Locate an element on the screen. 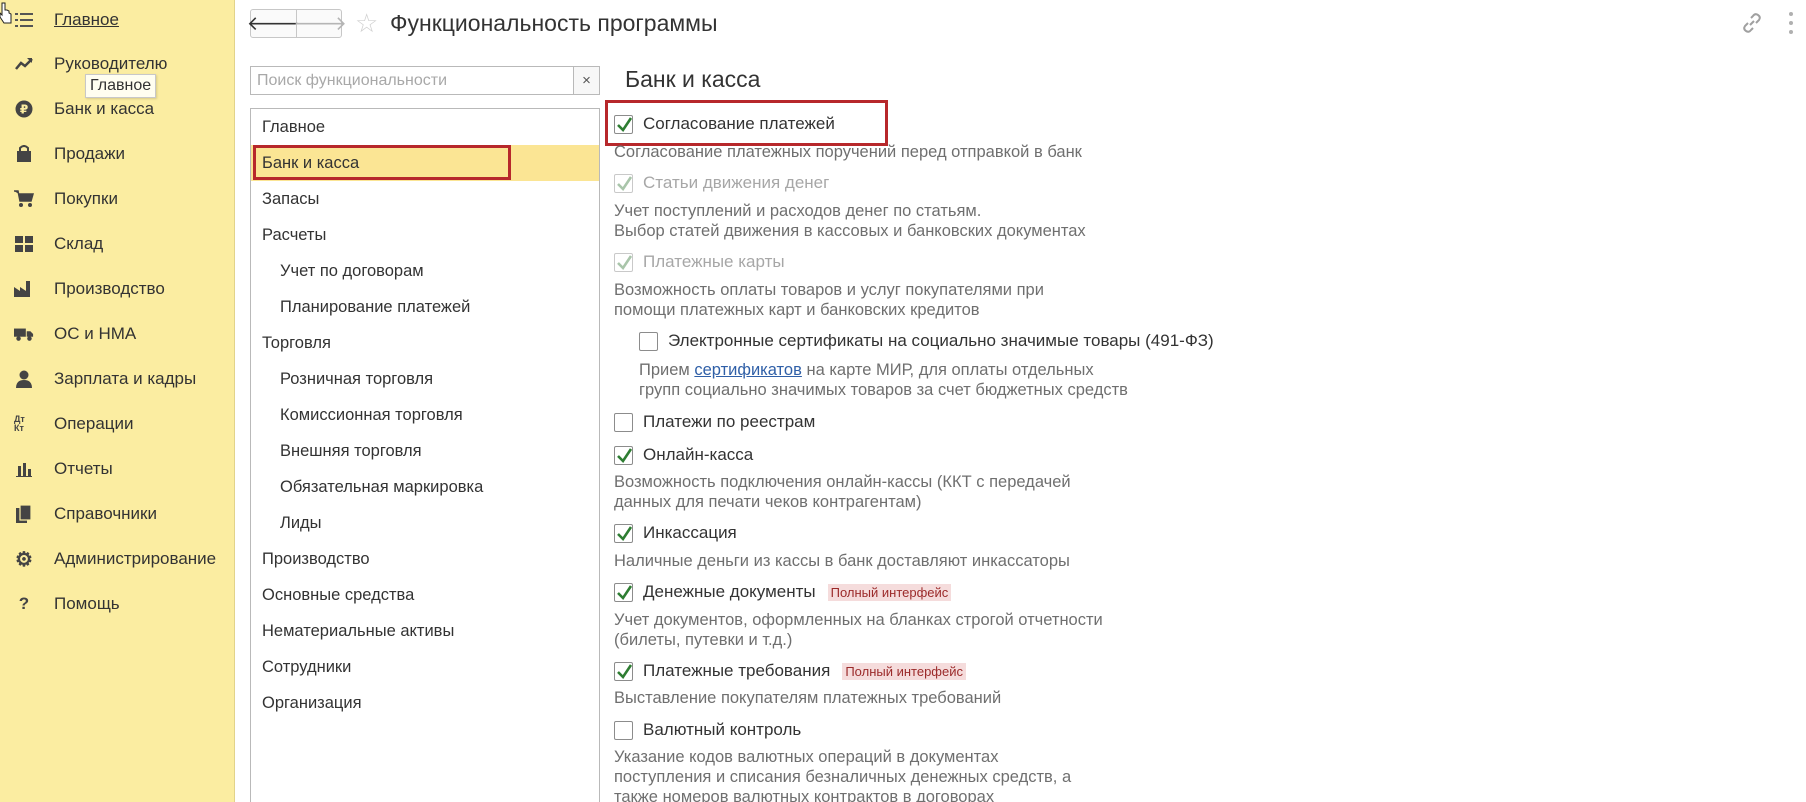 Image resolution: width=1806 pixels, height=802 pixels. section-item-commission: Комиссионная торговля is located at coordinates (425, 415).